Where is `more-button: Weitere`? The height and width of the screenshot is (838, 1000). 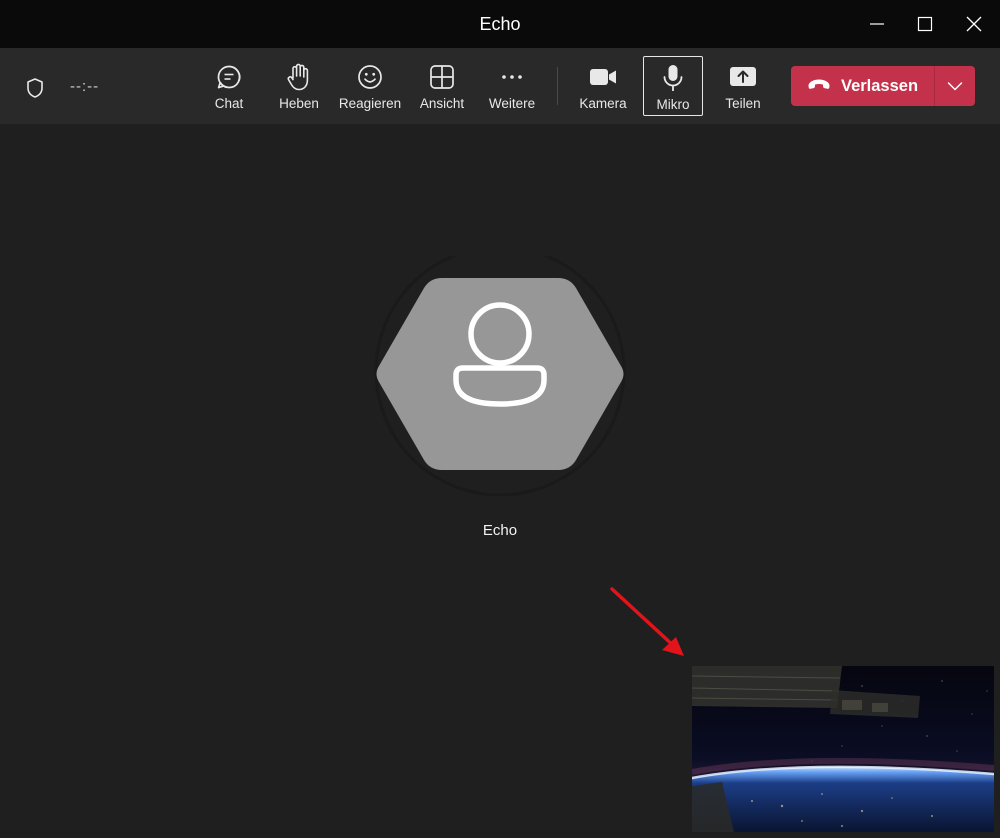
more-button: Weitere is located at coordinates (512, 86).